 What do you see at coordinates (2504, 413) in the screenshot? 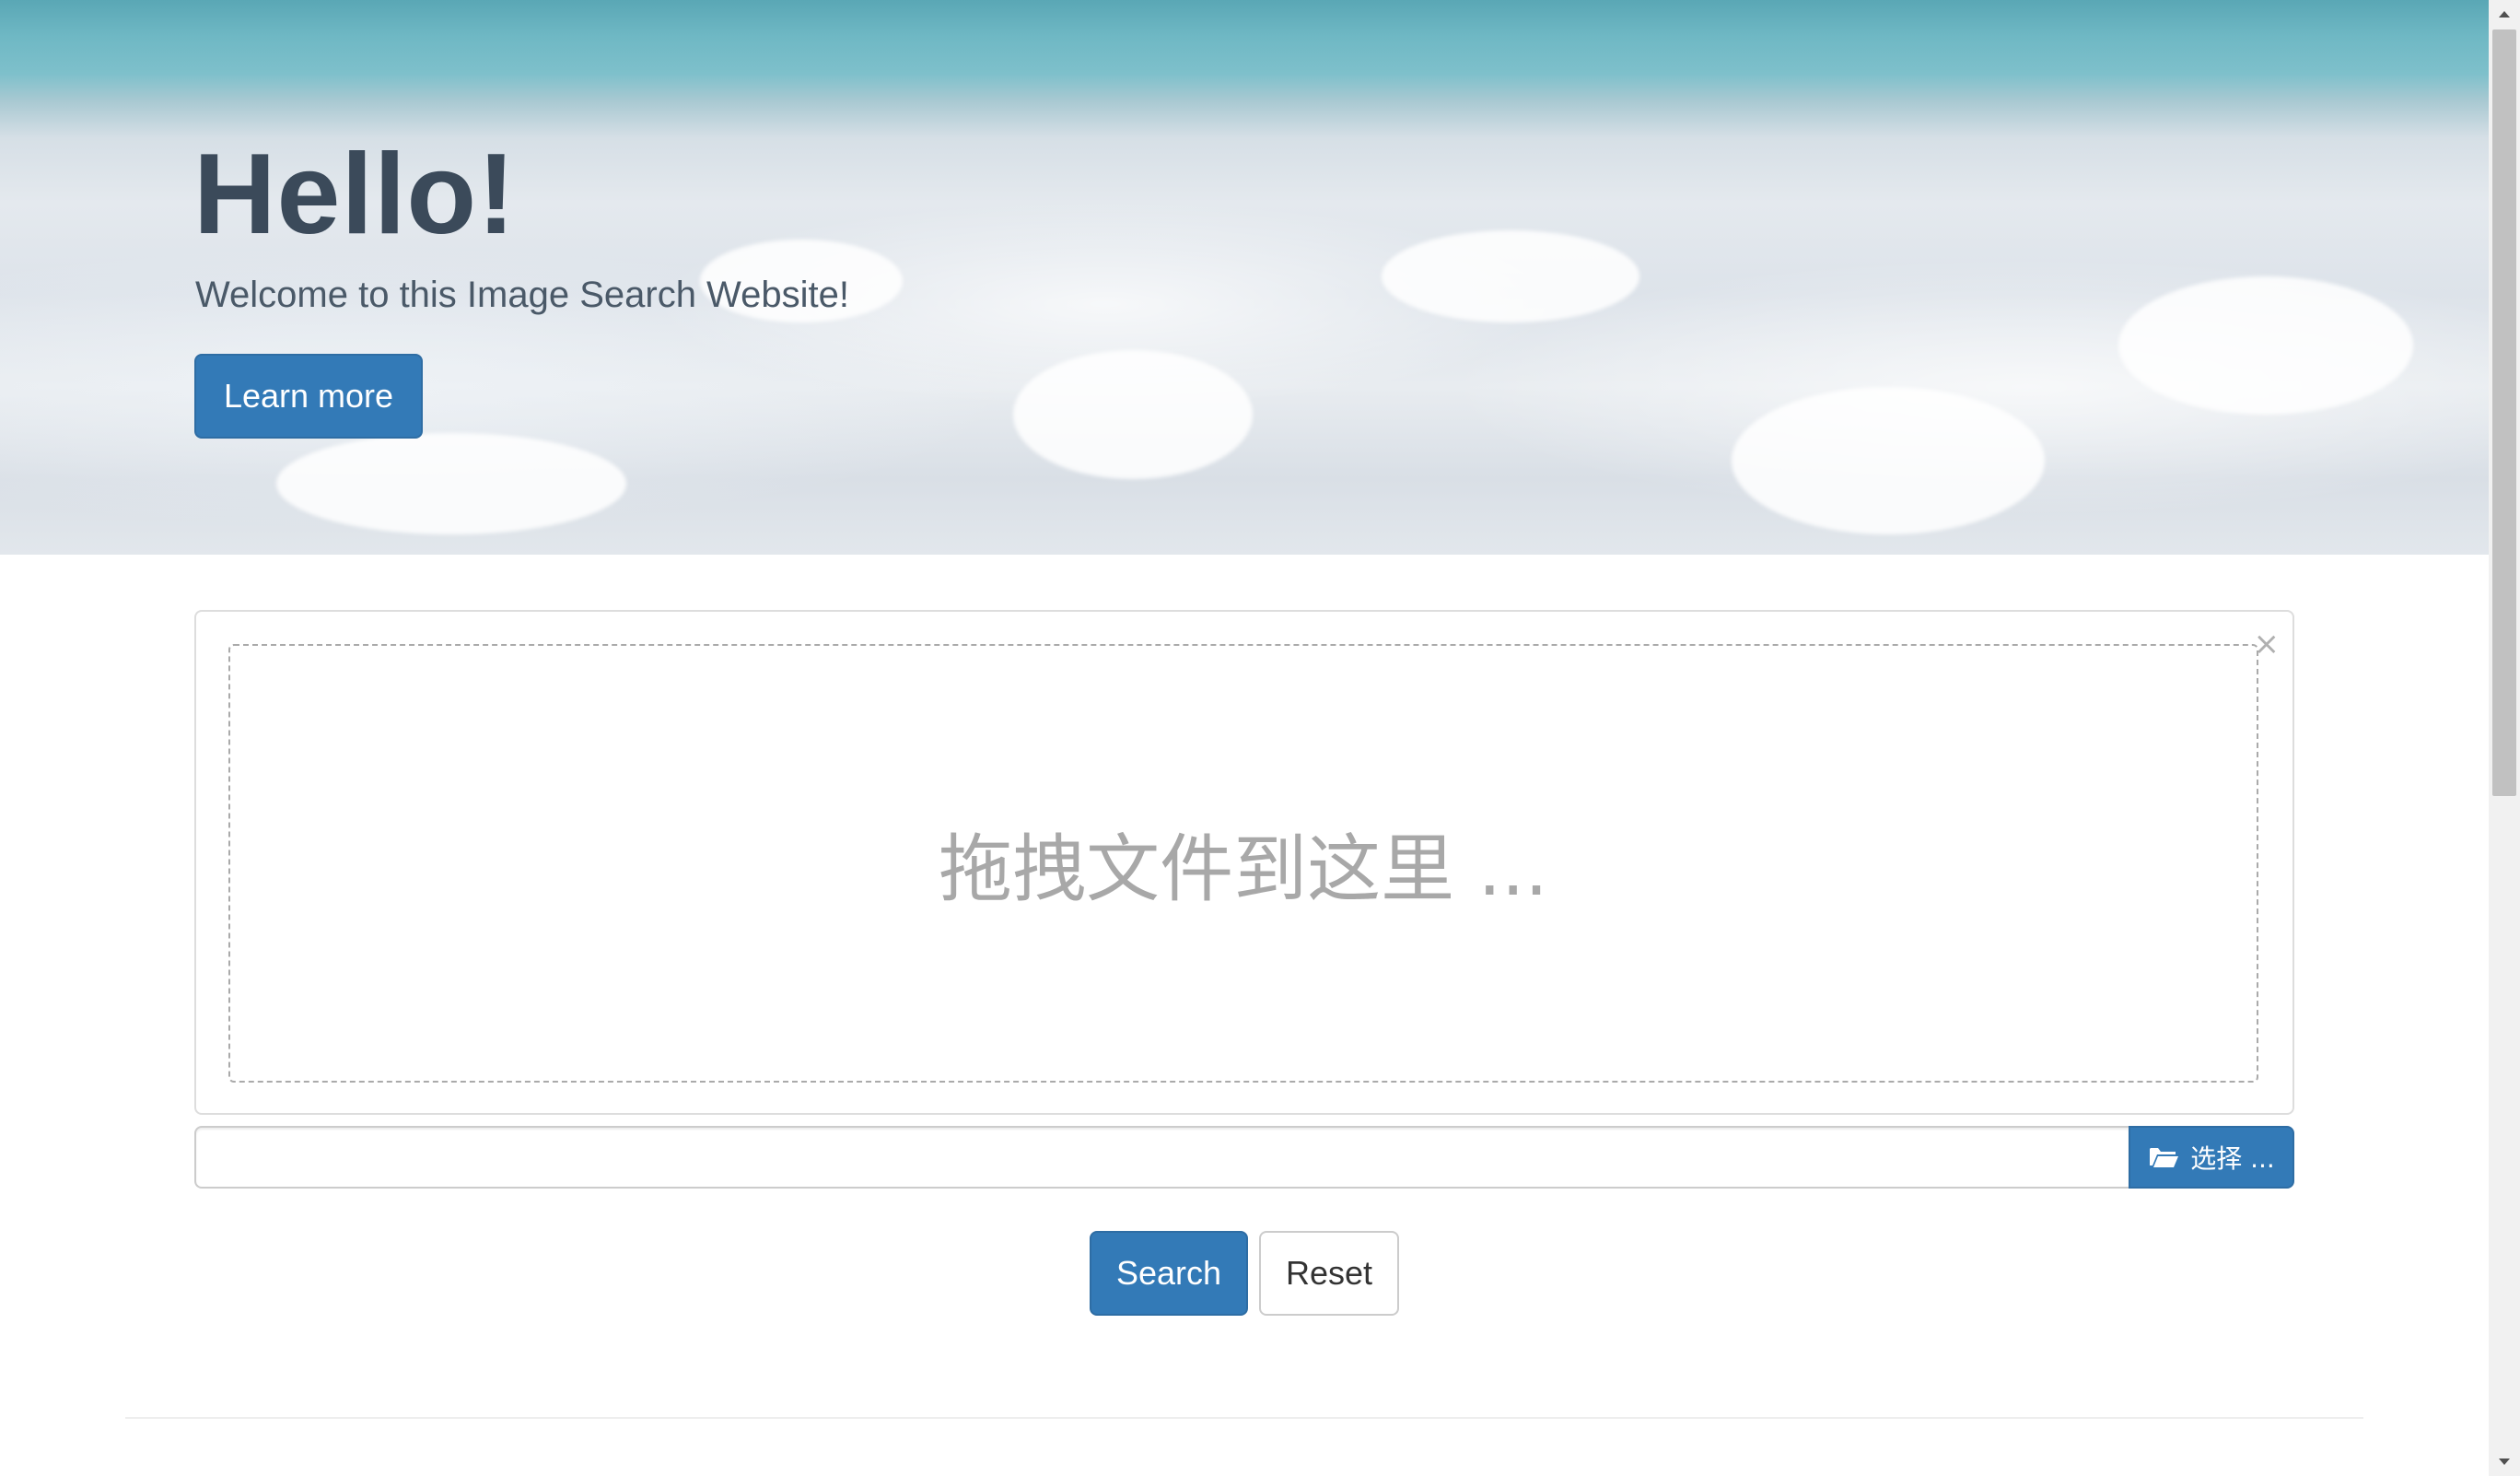
I see `scrollbar-thumb` at bounding box center [2504, 413].